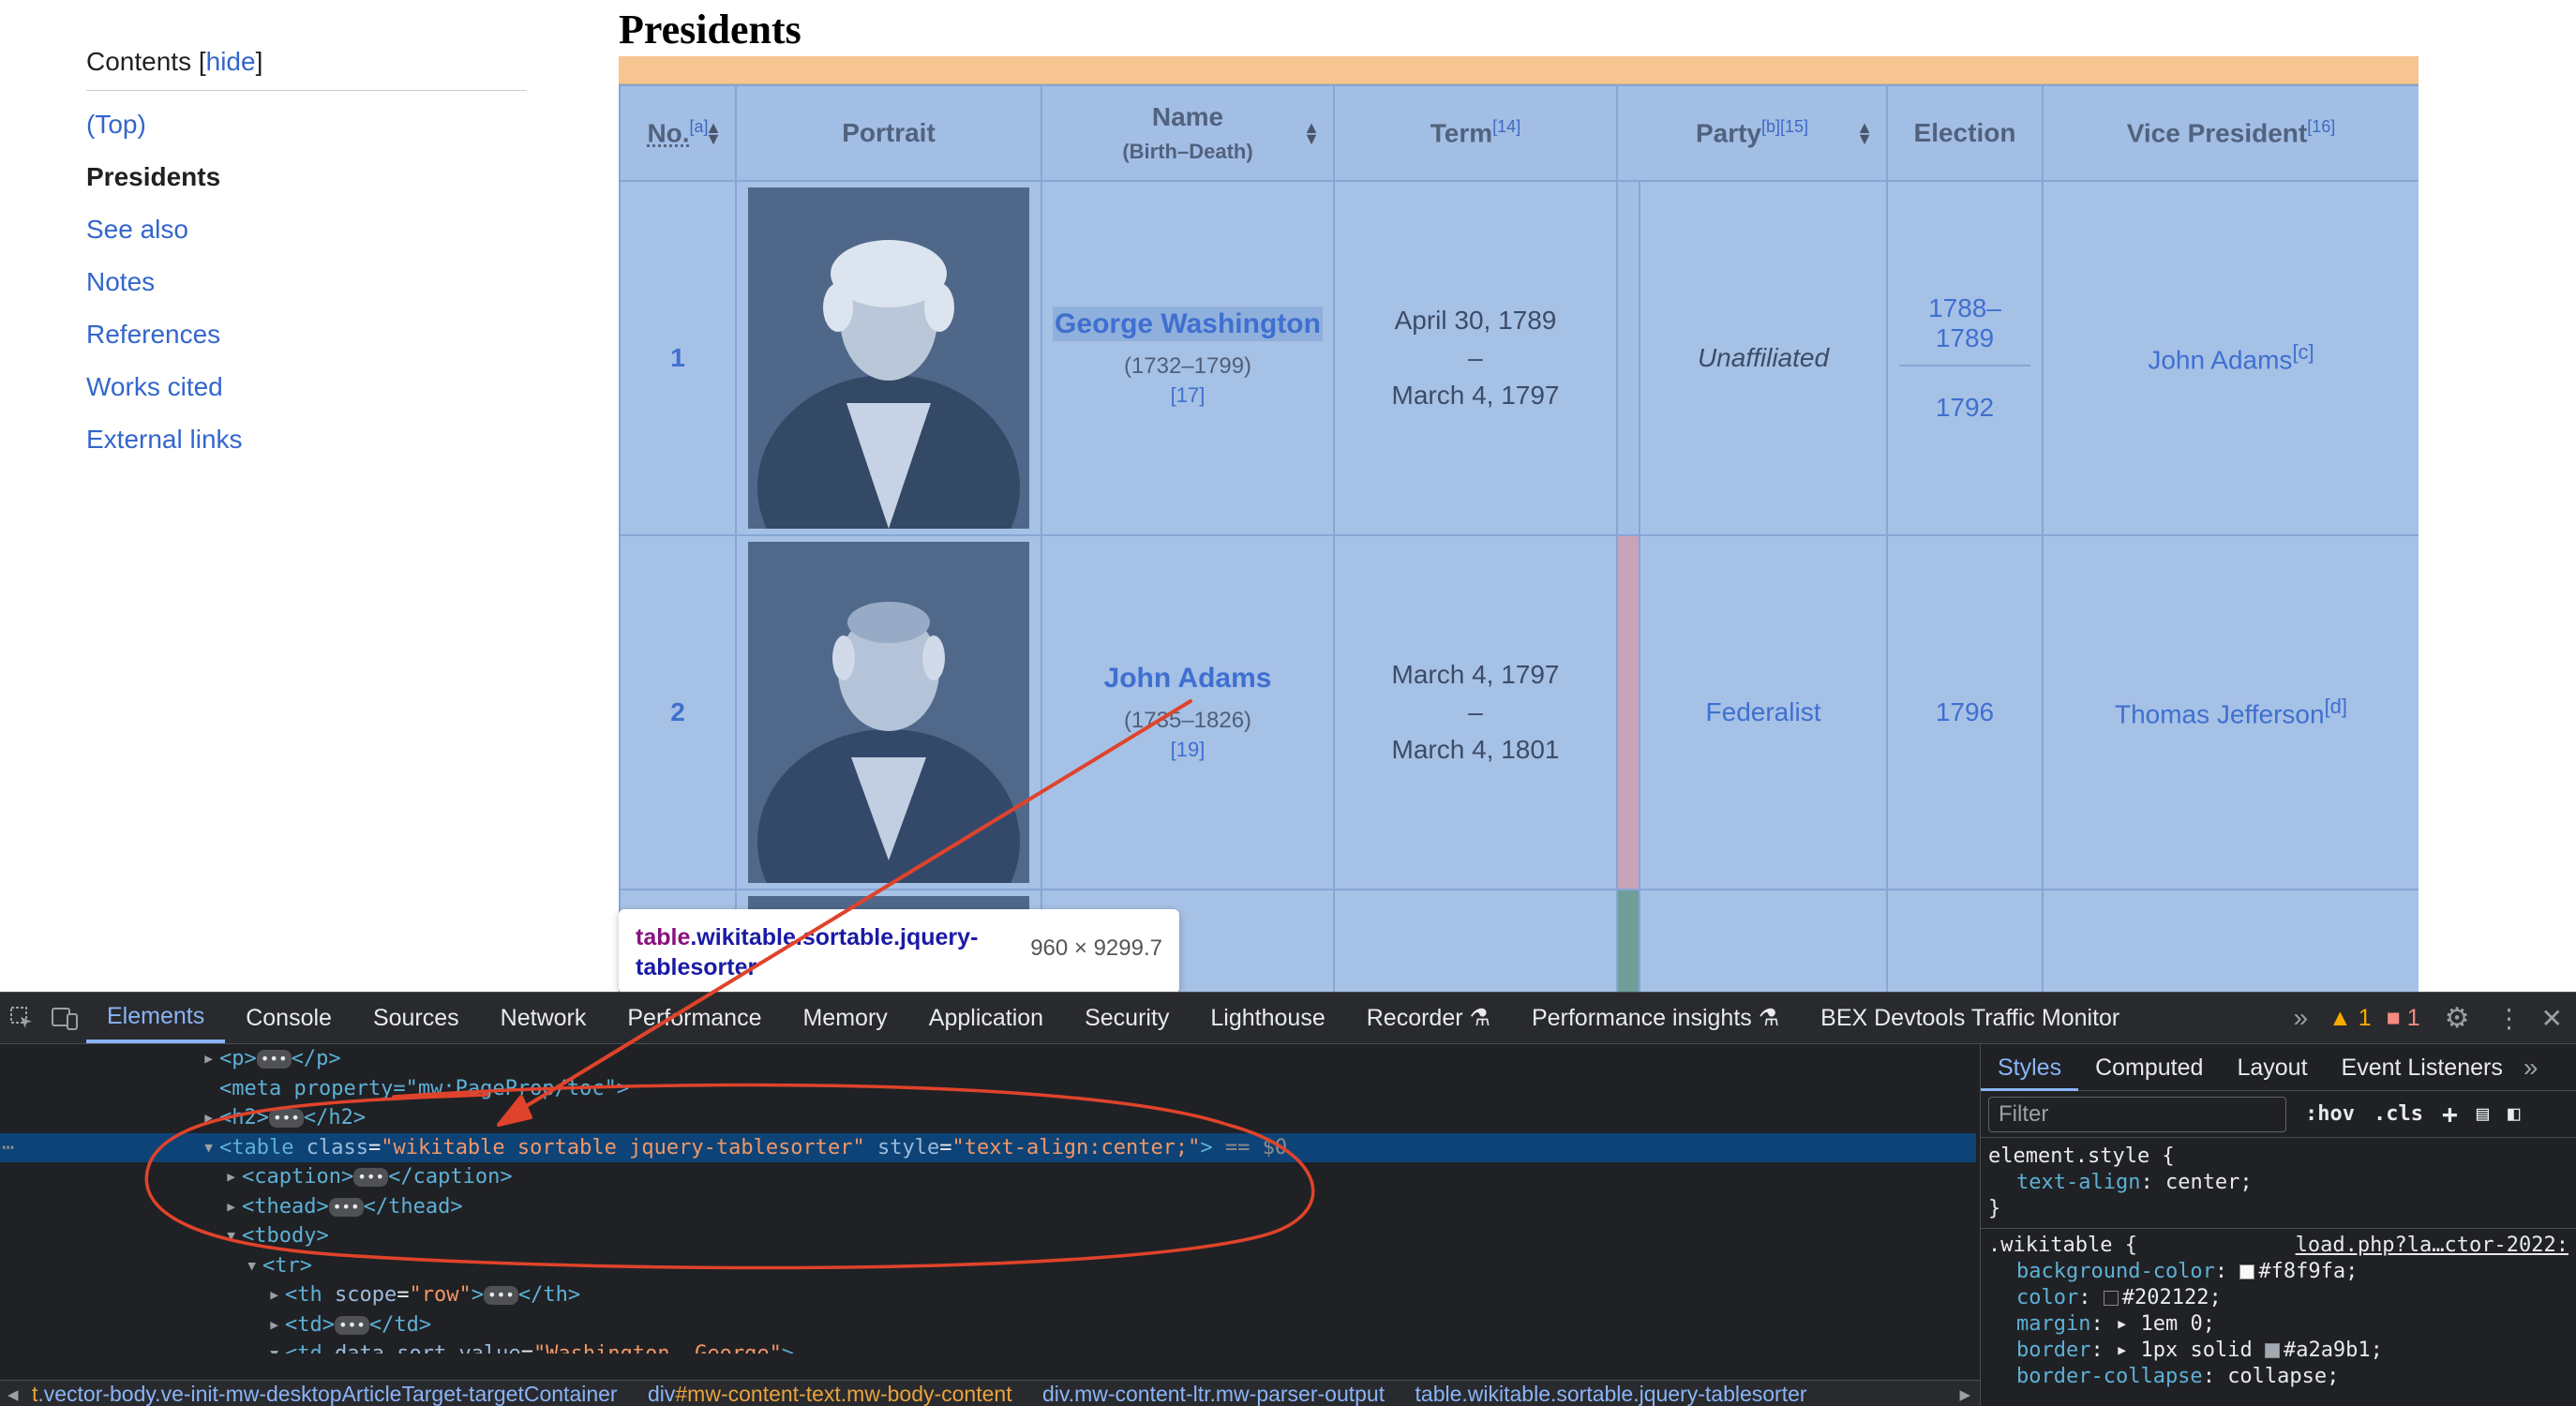 This screenshot has height=1406, width=2576. What do you see at coordinates (2278, 1324) in the screenshot?
I see `css-declaration: margin: ▸ 1em 0;` at bounding box center [2278, 1324].